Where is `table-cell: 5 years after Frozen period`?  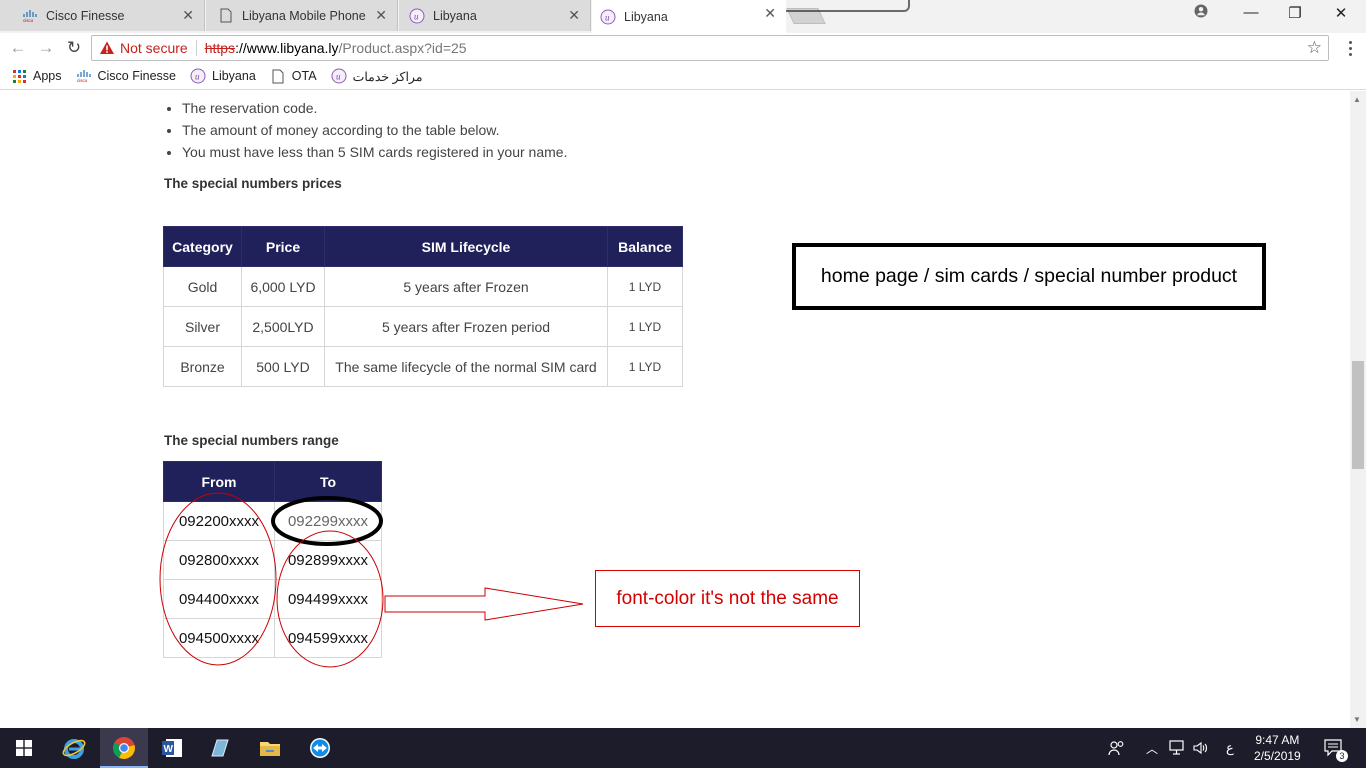
table-cell: 5 years after Frozen period is located at coordinates (466, 326).